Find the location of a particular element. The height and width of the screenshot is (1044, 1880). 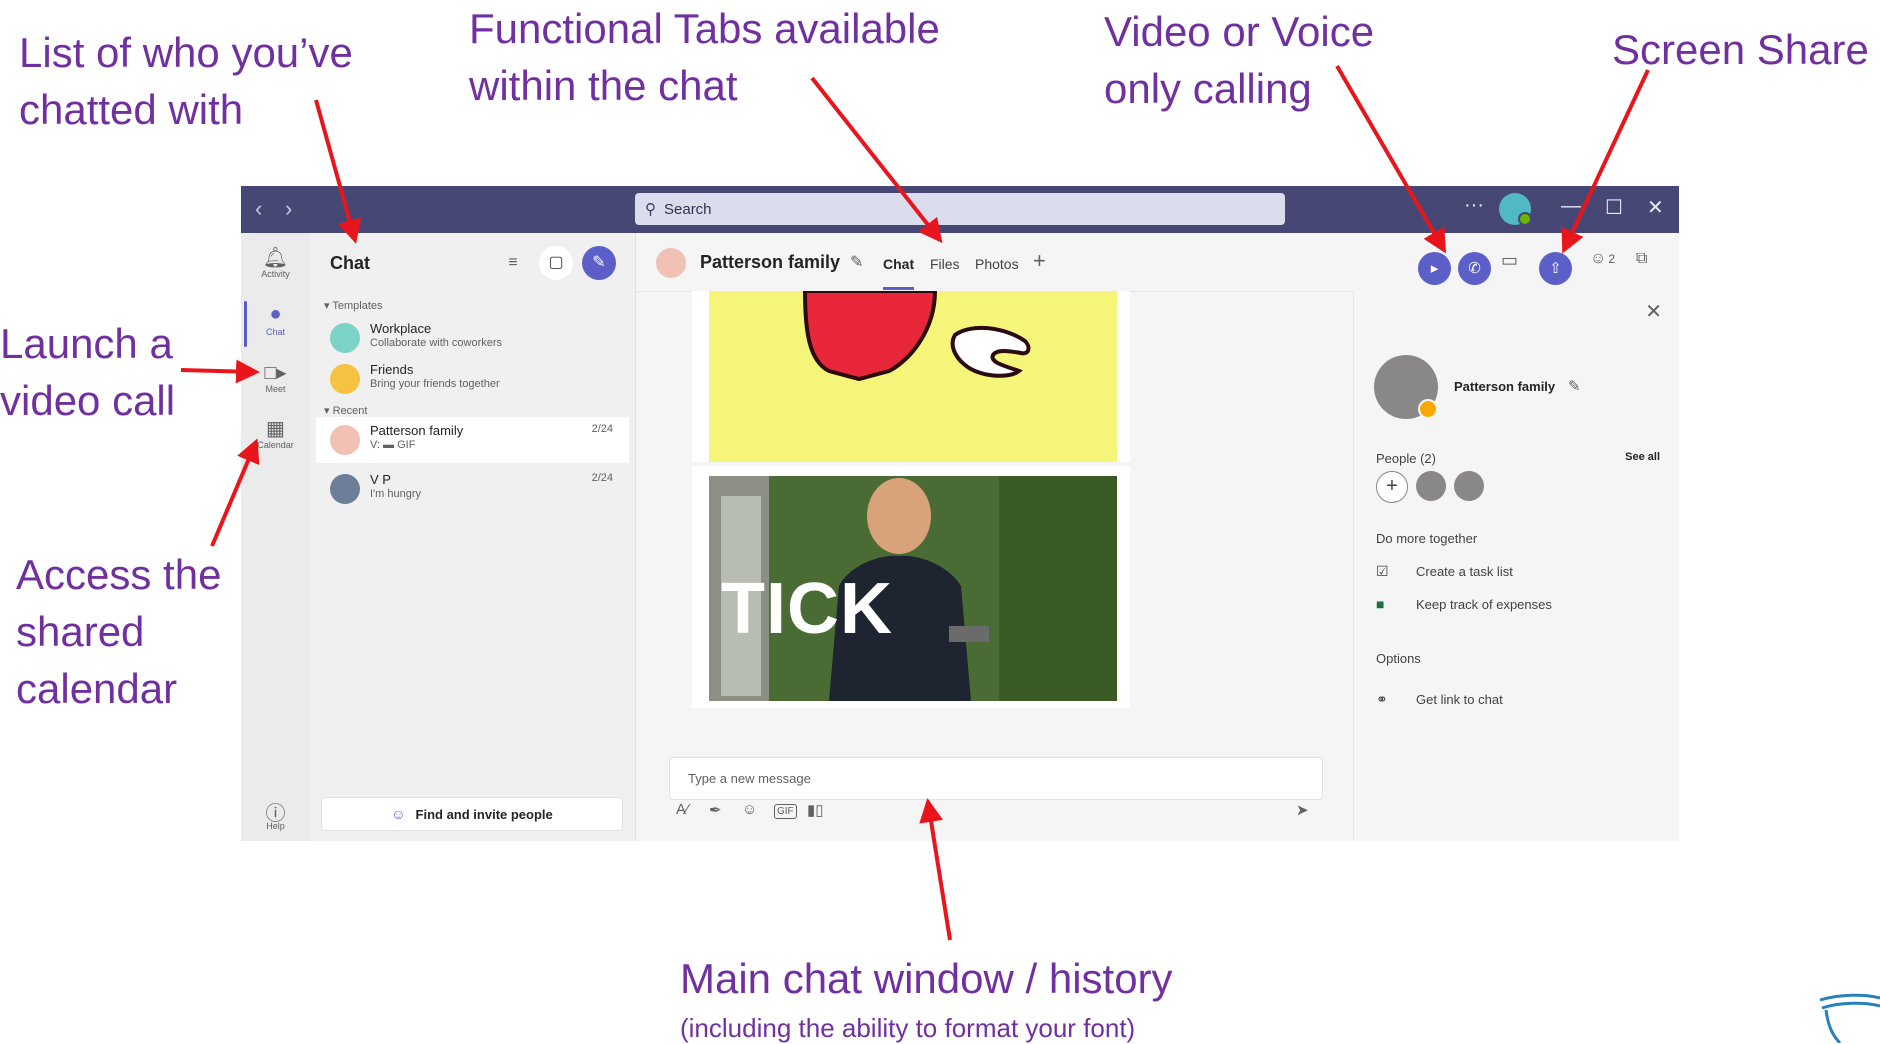

poll-icon: ▮▯ is located at coordinates (815, 810).